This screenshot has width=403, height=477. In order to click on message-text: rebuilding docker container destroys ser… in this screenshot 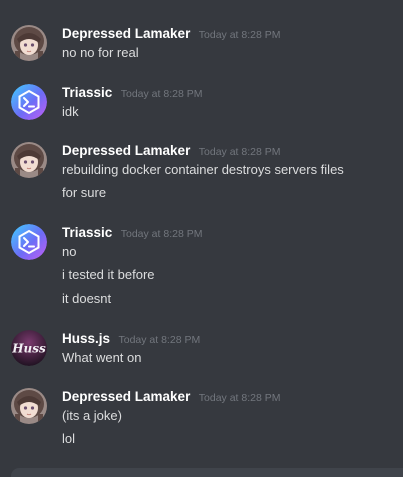, I will do `click(203, 169)`.